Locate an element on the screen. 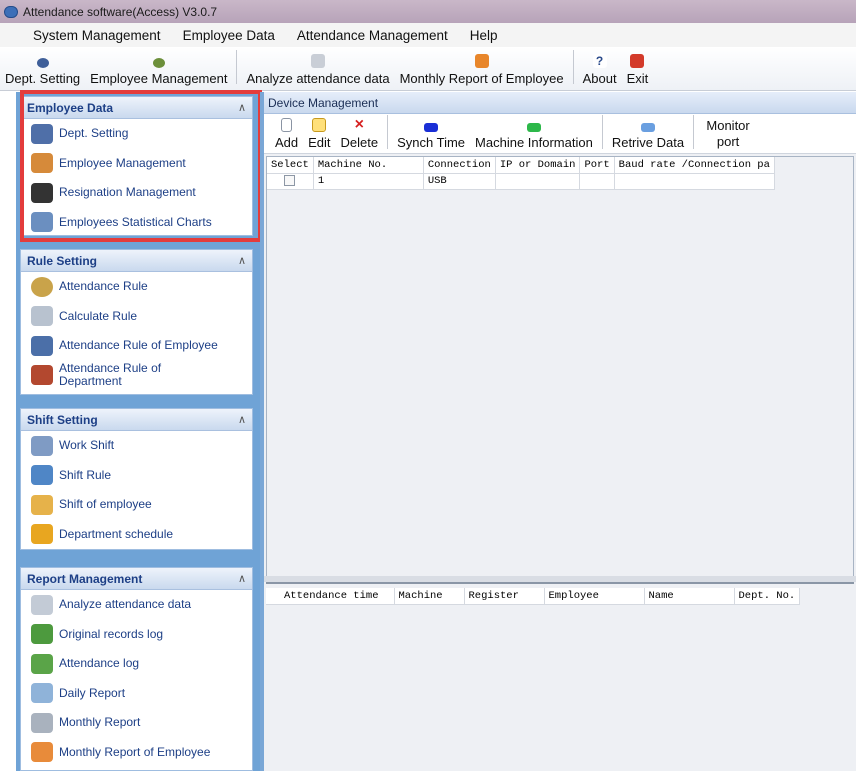  nav-attendance-rule-department: Attendance Rule of Department is located at coordinates (136, 376).